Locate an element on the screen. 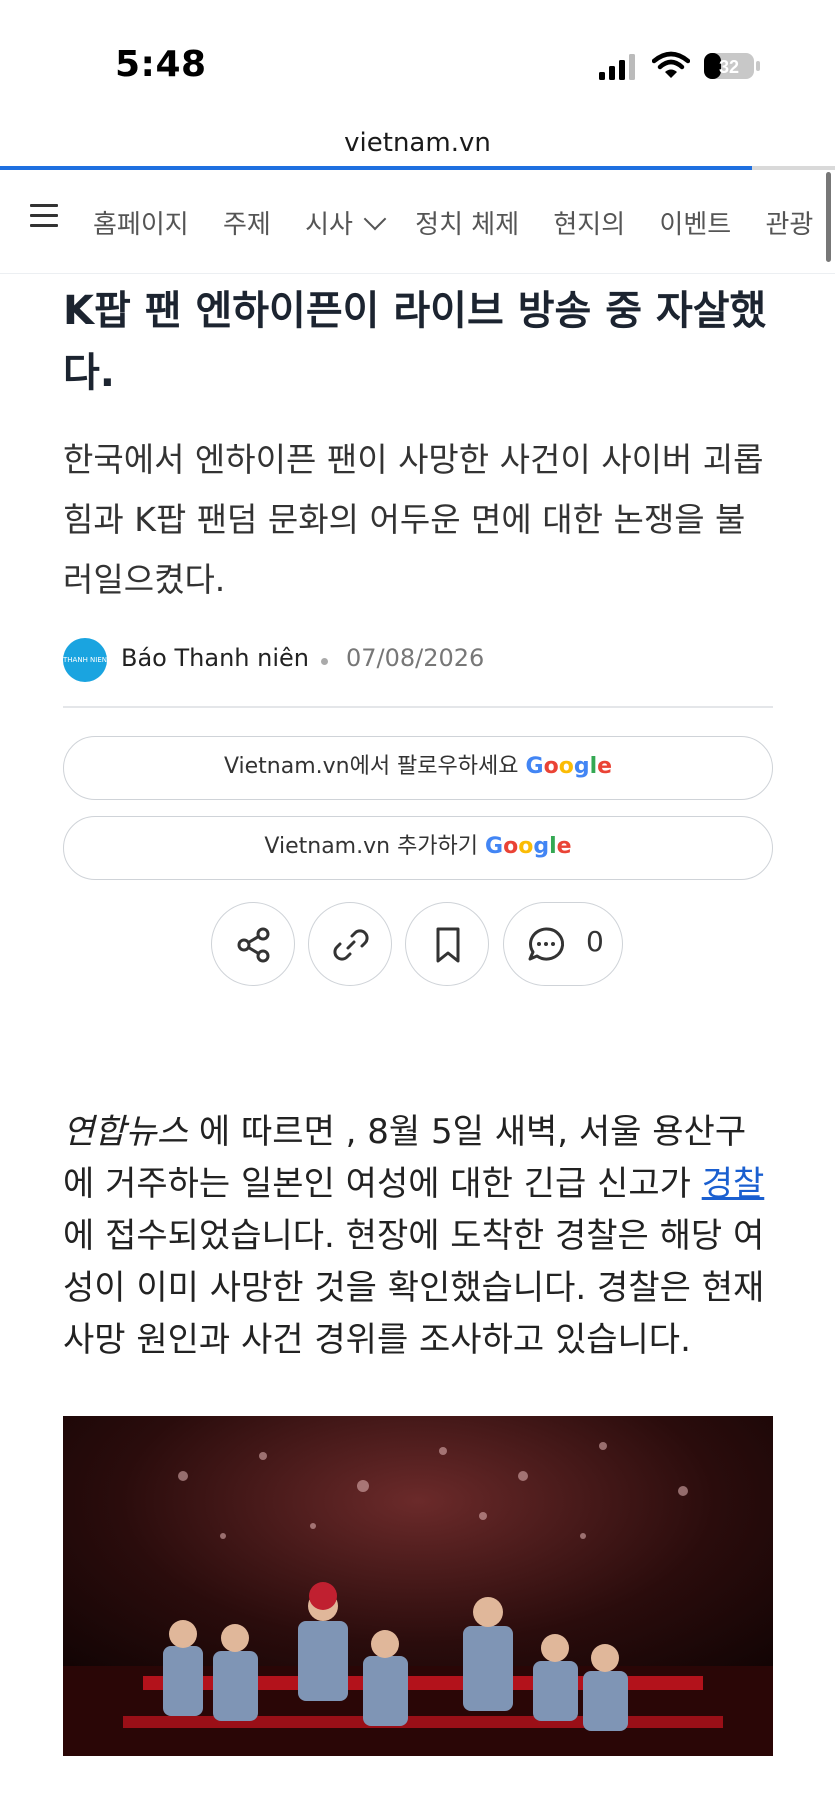  follow-google-button: Vietnam.vn에서 팔로우하세요 Google is located at coordinates (418, 768).